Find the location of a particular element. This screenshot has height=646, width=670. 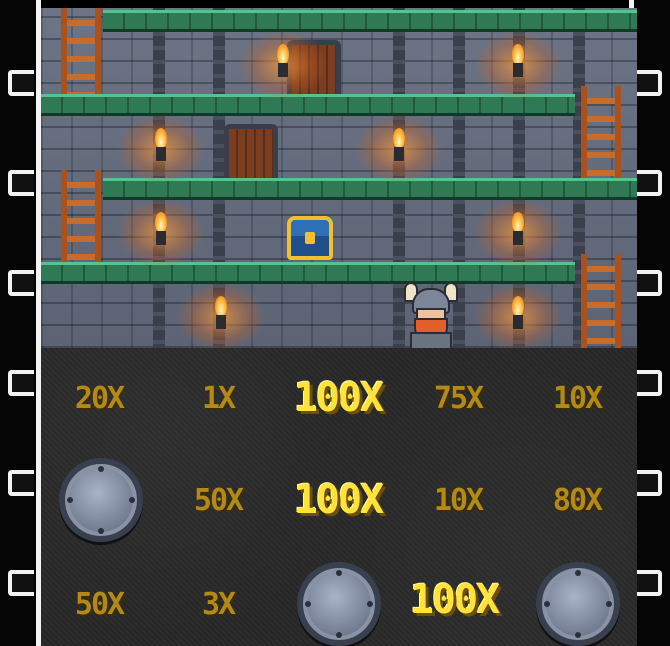

multiplier-cell: 1X is located at coordinates (218, 398).